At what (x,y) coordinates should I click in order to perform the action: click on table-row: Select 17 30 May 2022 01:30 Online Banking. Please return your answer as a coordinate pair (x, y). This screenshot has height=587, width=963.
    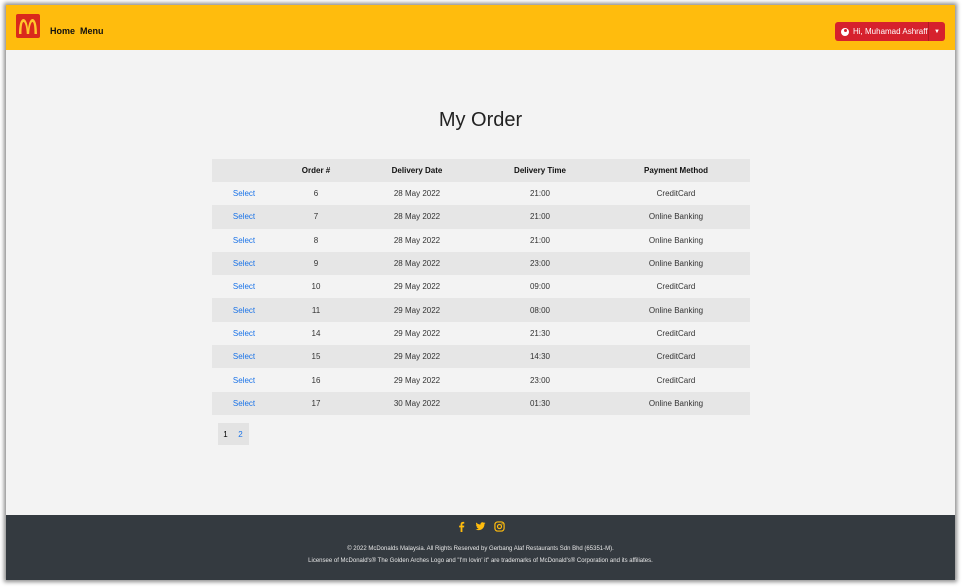
    Looking at the image, I should click on (481, 403).